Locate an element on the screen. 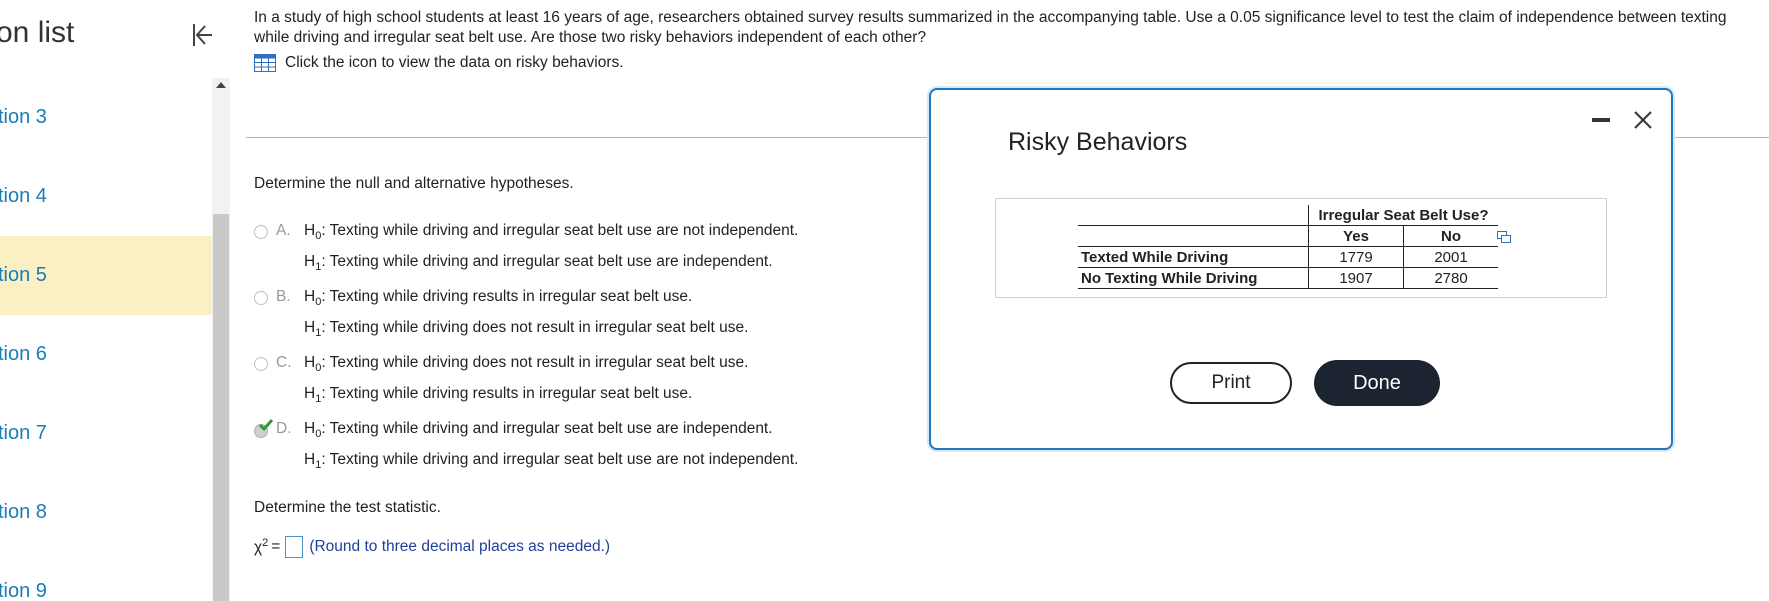 The width and height of the screenshot is (1769, 601). sidebar-item-label: tion 9 is located at coordinates (23, 590).